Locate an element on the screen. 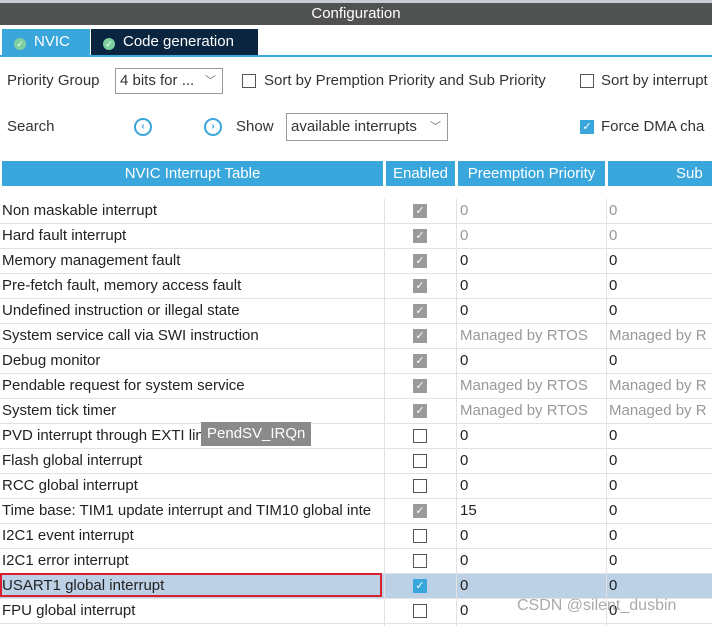  interrupt-name: Pendable request for system service is located at coordinates (123, 385).